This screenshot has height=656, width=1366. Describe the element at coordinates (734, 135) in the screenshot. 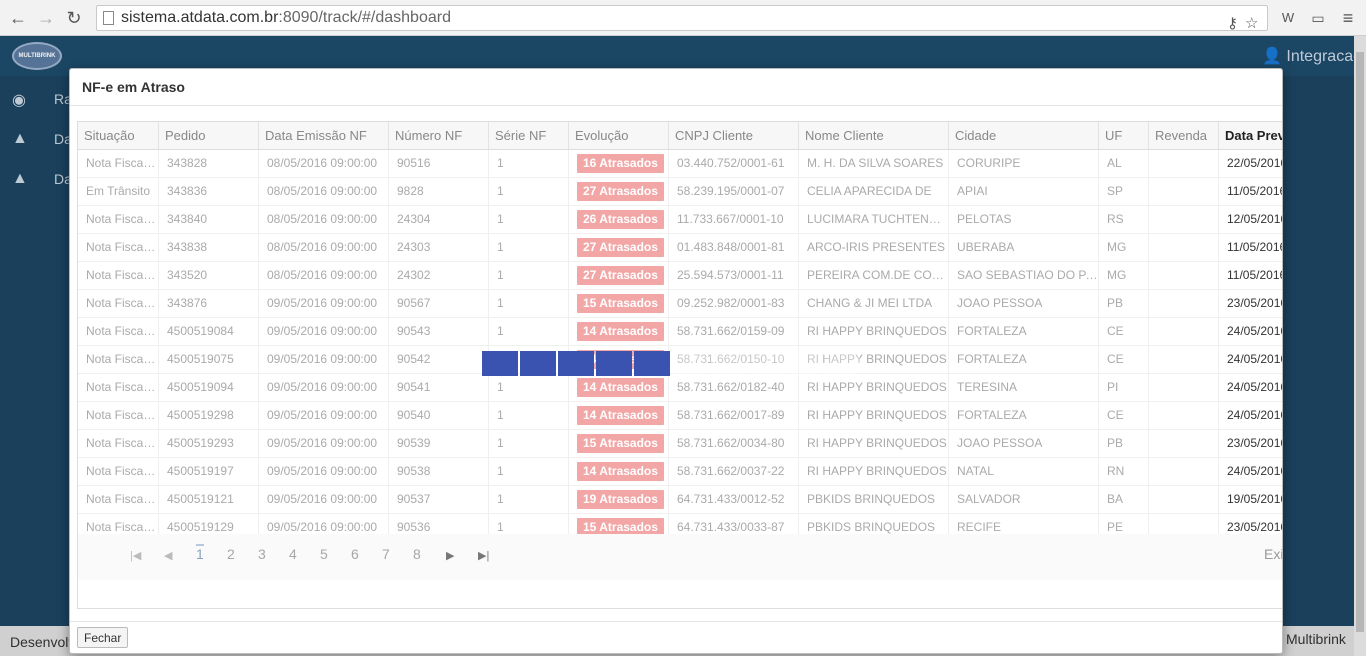

I see `column-header: CNPJ Cliente` at that location.